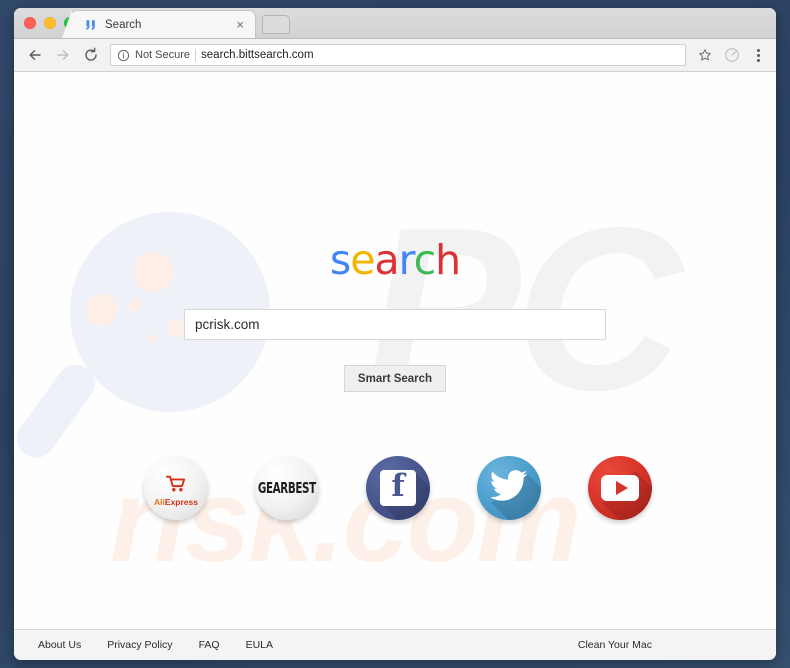 The image size is (790, 668). I want to click on facebook-f-glyph: f, so click(398, 486).